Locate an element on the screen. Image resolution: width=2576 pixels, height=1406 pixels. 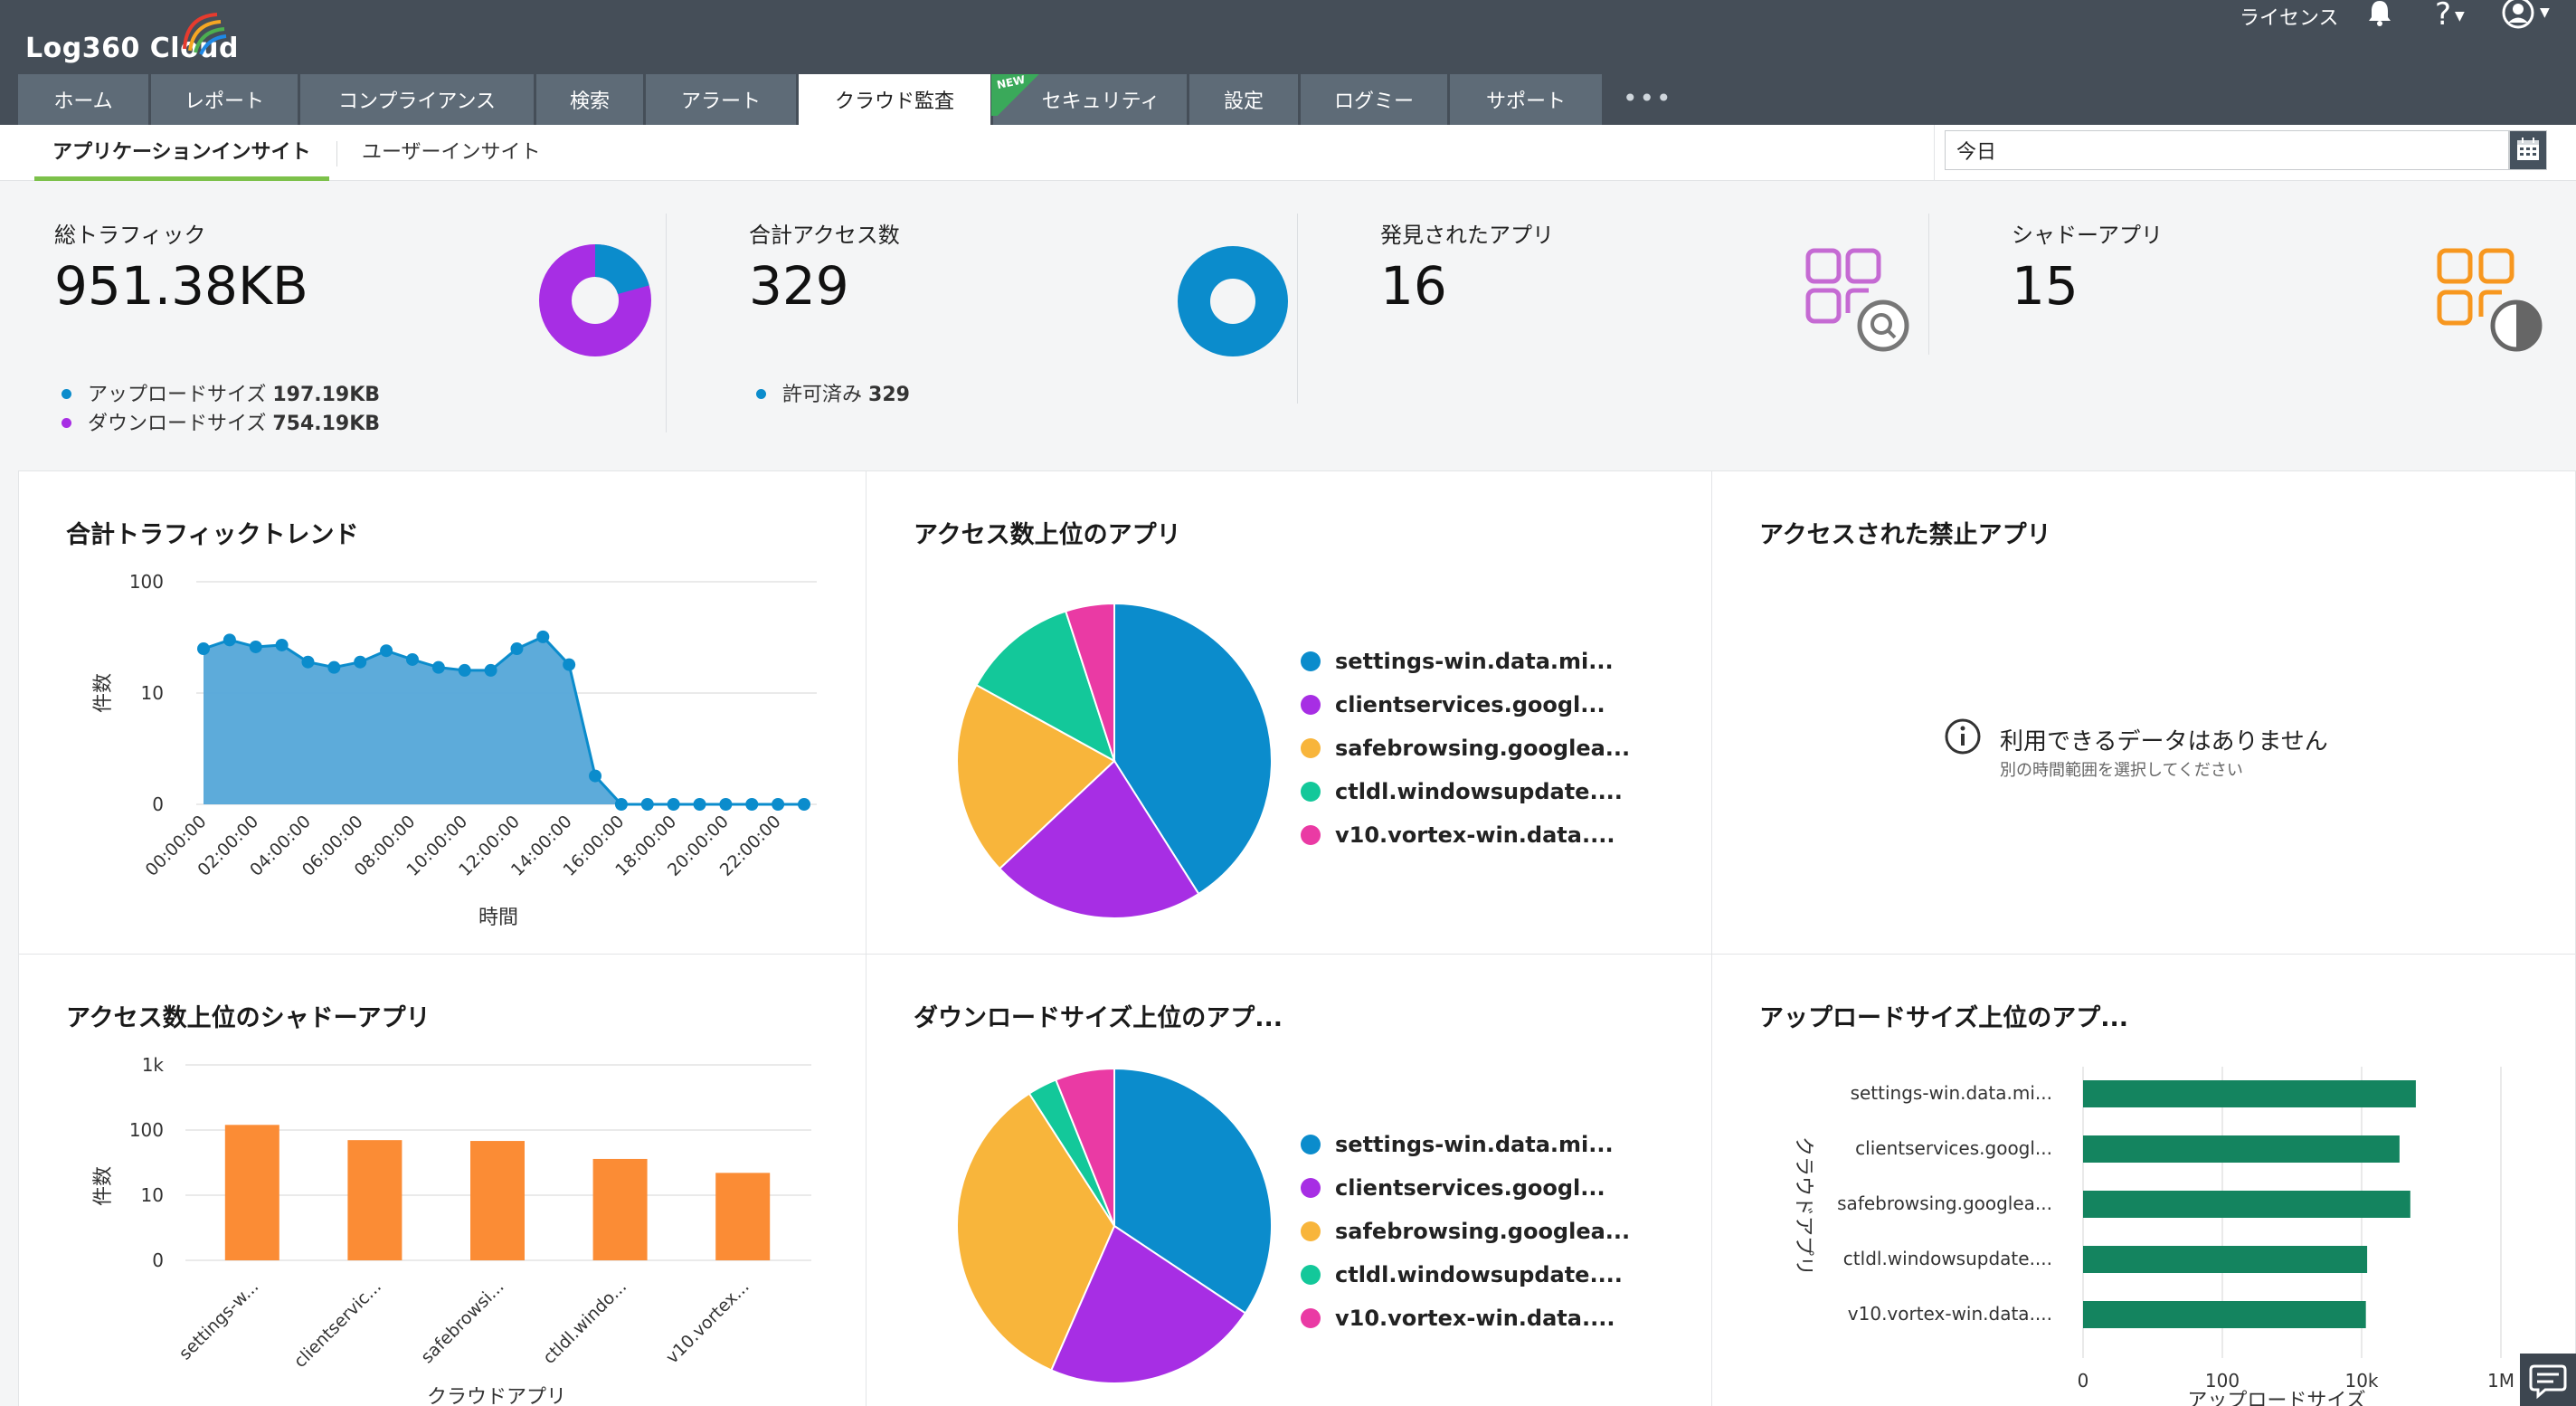
calendar-icon is located at coordinates (2528, 150).